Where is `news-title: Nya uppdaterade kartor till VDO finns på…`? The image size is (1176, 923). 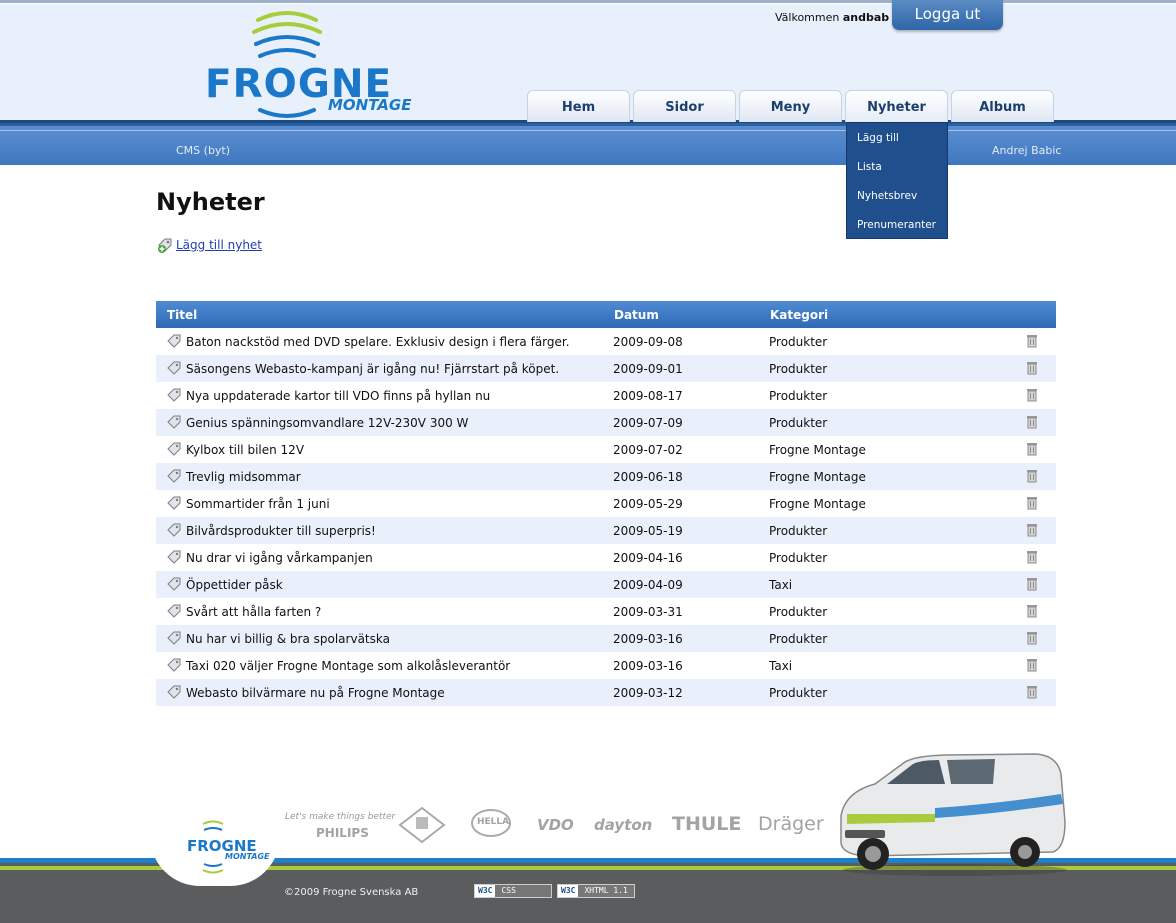
news-title: Nya uppdaterade kartor till VDO finns på… is located at coordinates (338, 396).